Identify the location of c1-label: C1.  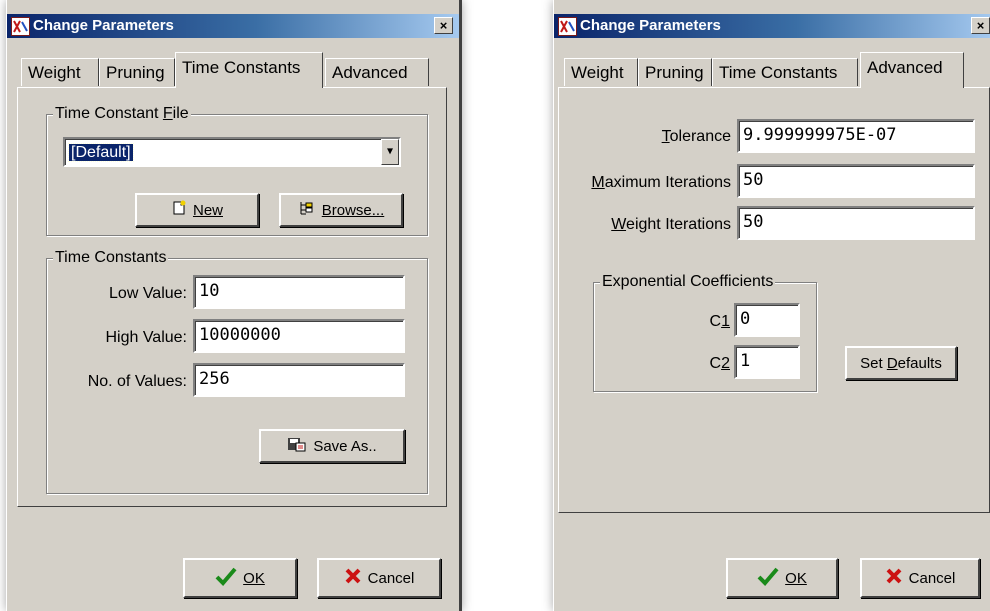
(719, 321).